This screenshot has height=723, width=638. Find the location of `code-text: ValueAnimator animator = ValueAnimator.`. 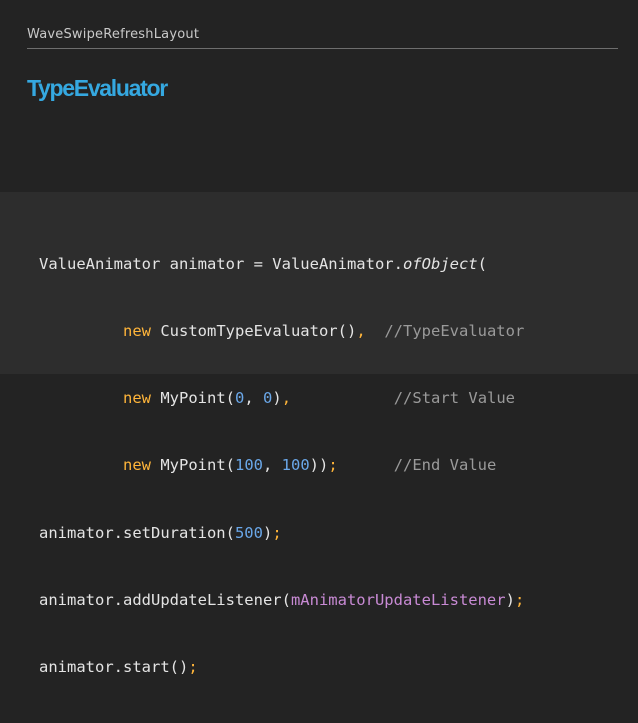

code-text: ValueAnimator animator = ValueAnimator. is located at coordinates (221, 263).